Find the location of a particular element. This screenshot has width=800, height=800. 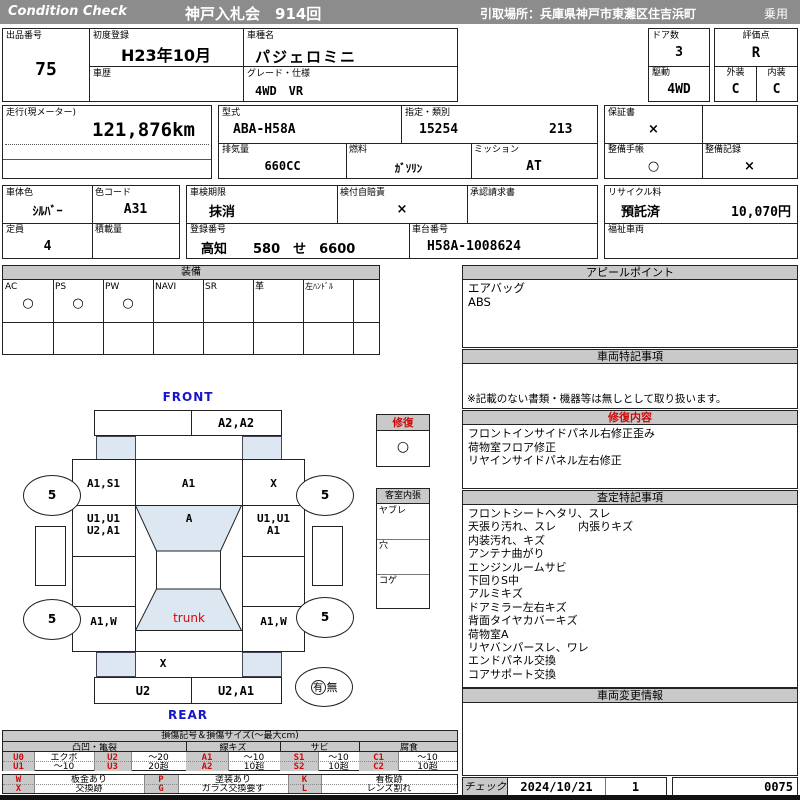

repair-line: 荷物室フロア修正 is located at coordinates (512, 447).